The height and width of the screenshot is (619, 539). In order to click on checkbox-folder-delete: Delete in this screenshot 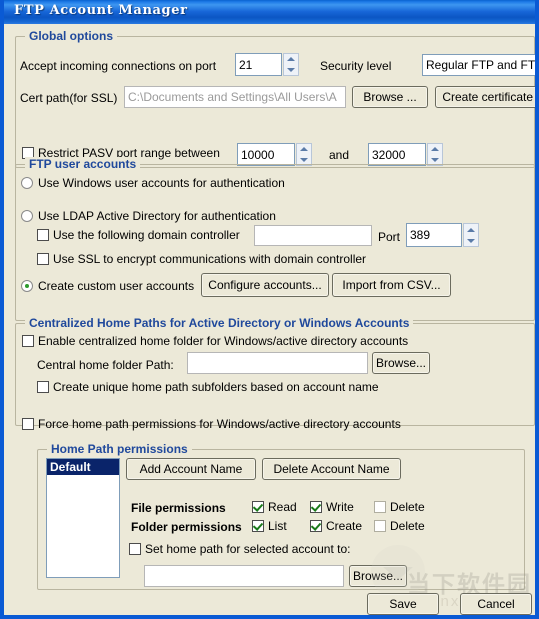, I will do `click(399, 526)`.